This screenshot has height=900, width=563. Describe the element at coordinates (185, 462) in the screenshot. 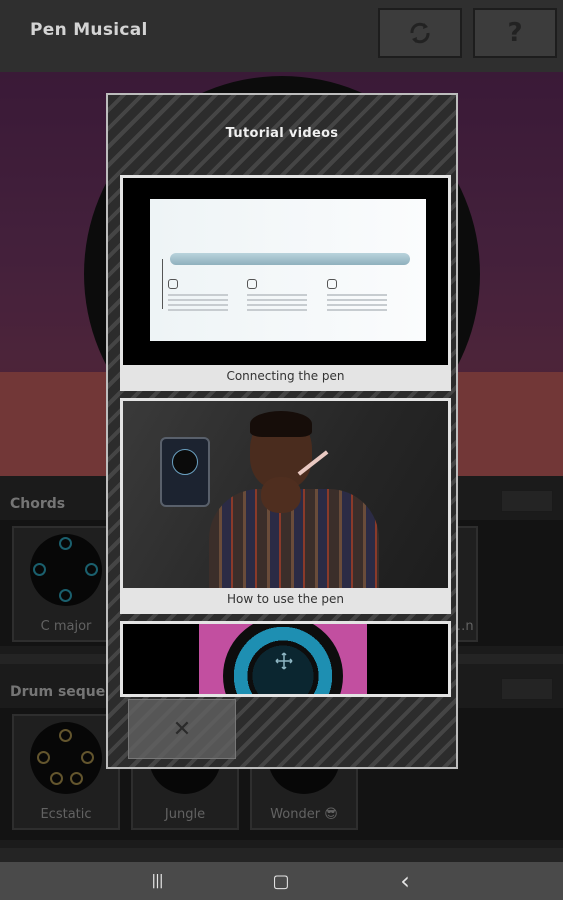

I see `tablet-disc` at that location.